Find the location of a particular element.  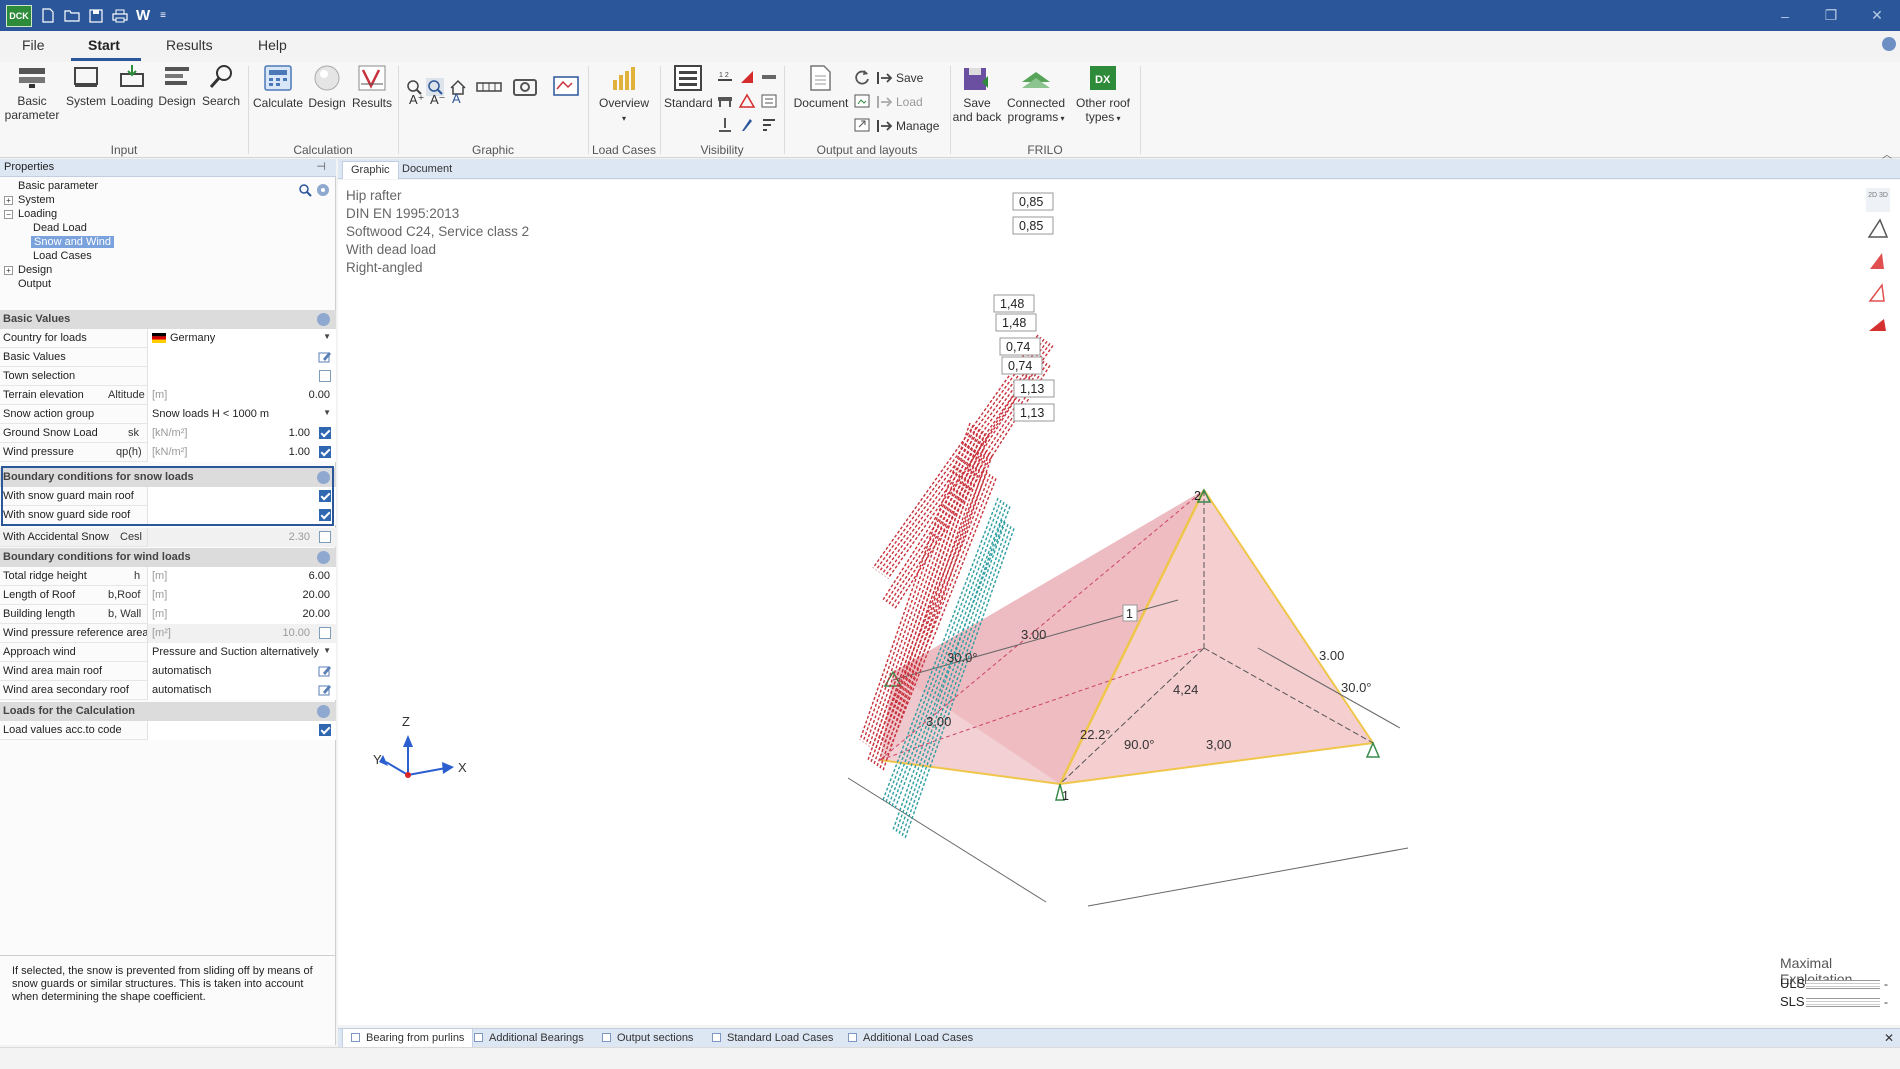

tab-document: Document is located at coordinates (427, 170).